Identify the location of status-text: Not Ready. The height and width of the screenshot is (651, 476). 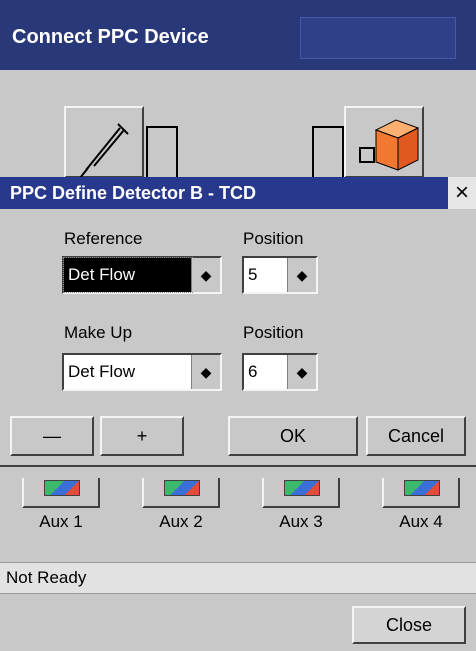
(46, 577).